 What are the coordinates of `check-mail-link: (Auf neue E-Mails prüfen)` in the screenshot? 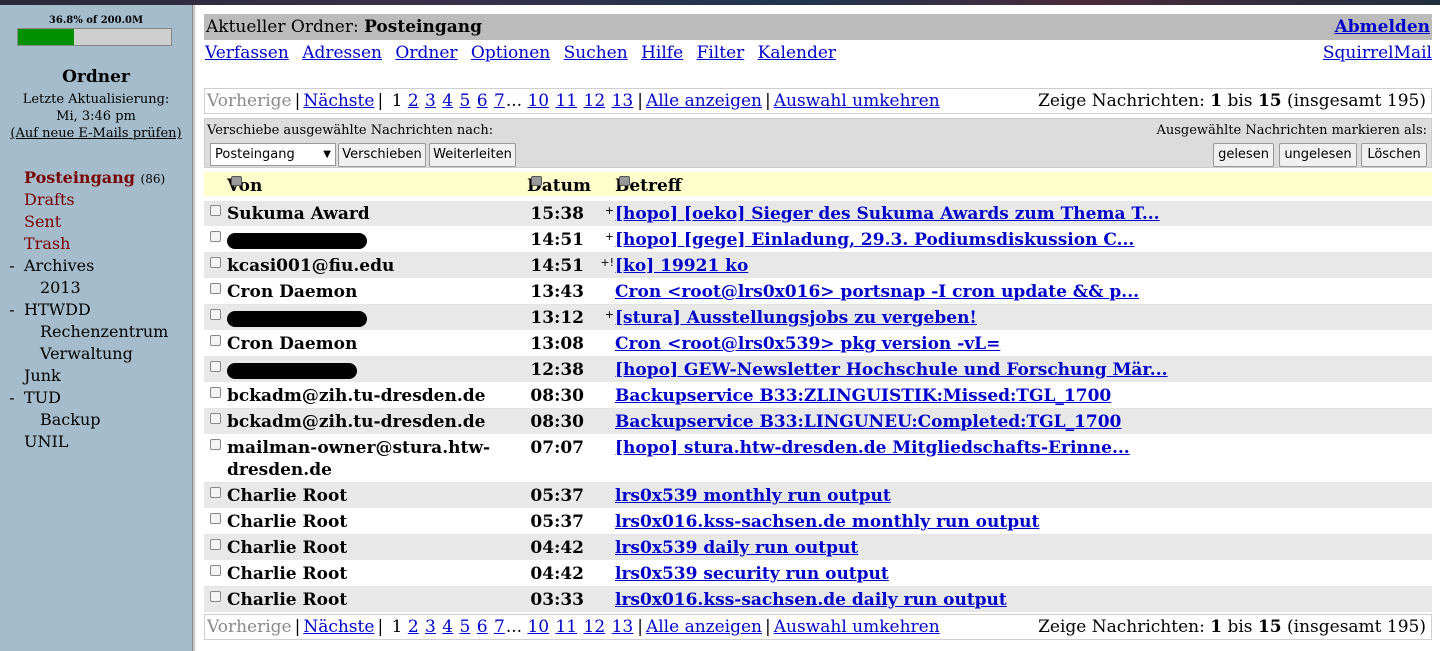 It's located at (96, 133).